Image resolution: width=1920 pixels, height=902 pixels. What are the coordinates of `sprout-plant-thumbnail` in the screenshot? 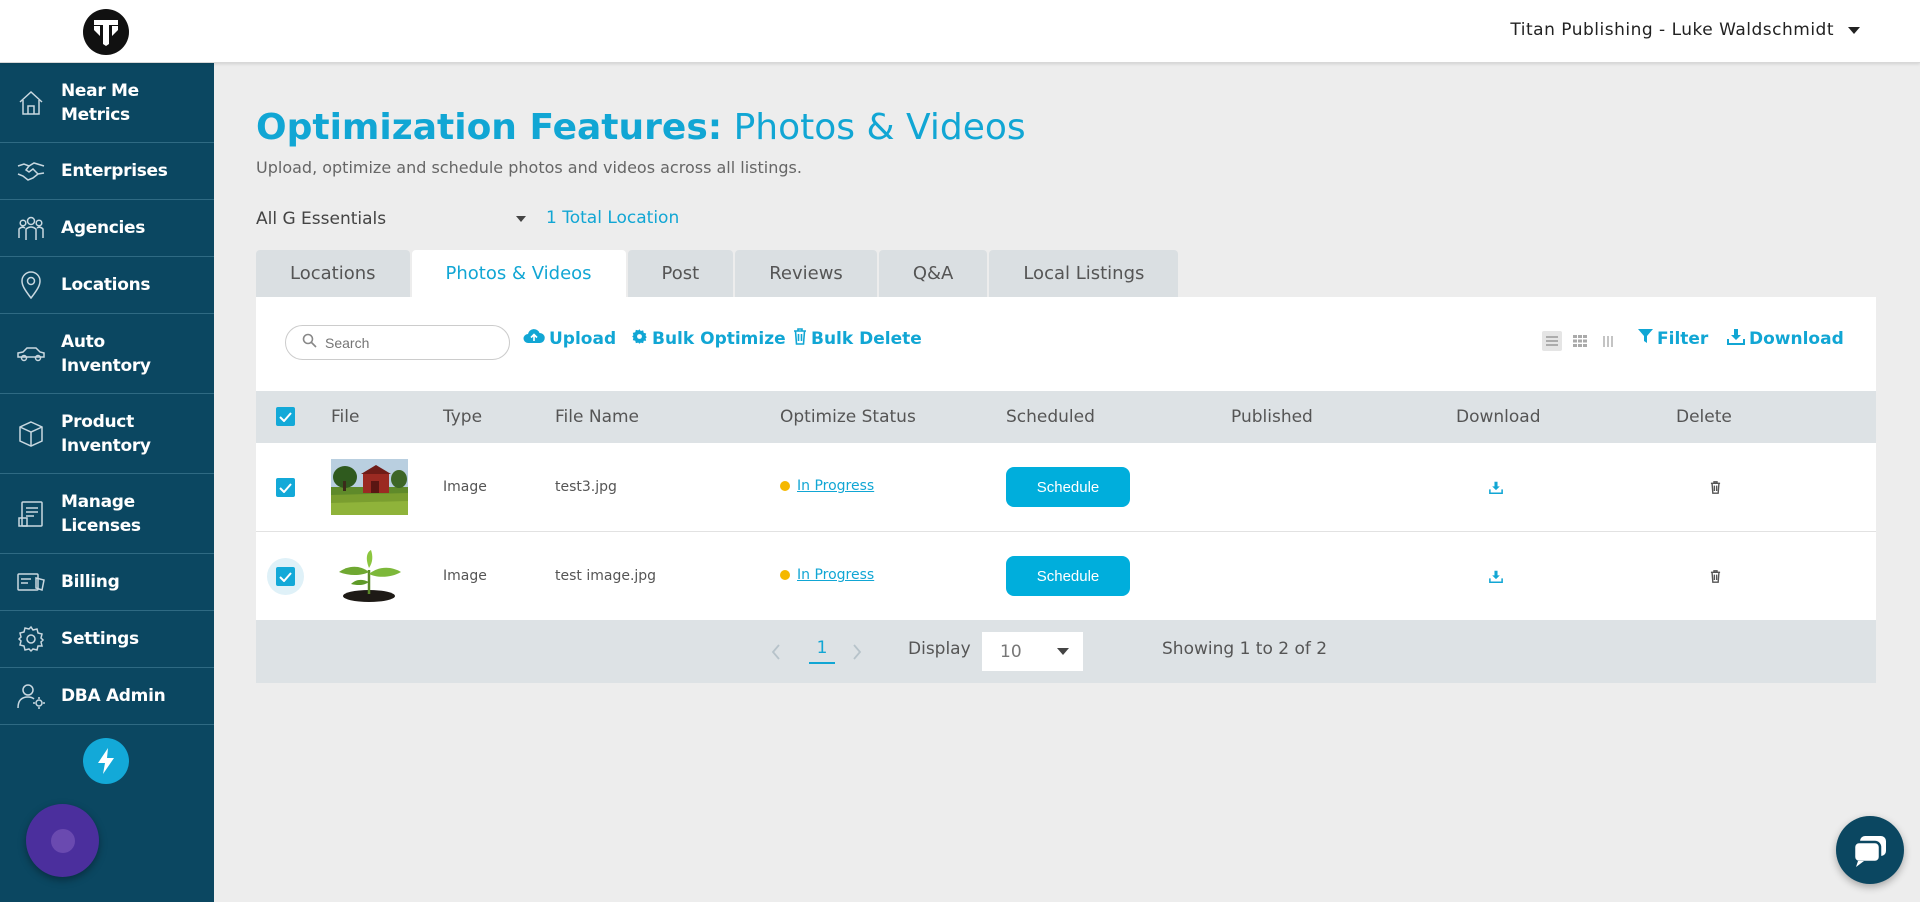 It's located at (369, 576).